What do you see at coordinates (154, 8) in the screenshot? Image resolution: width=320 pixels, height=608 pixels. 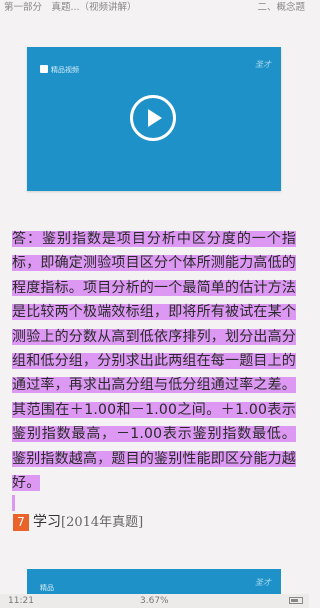 I see `reader-header: 第一部分 真题...（视频讲解） 二、概念题` at bounding box center [154, 8].